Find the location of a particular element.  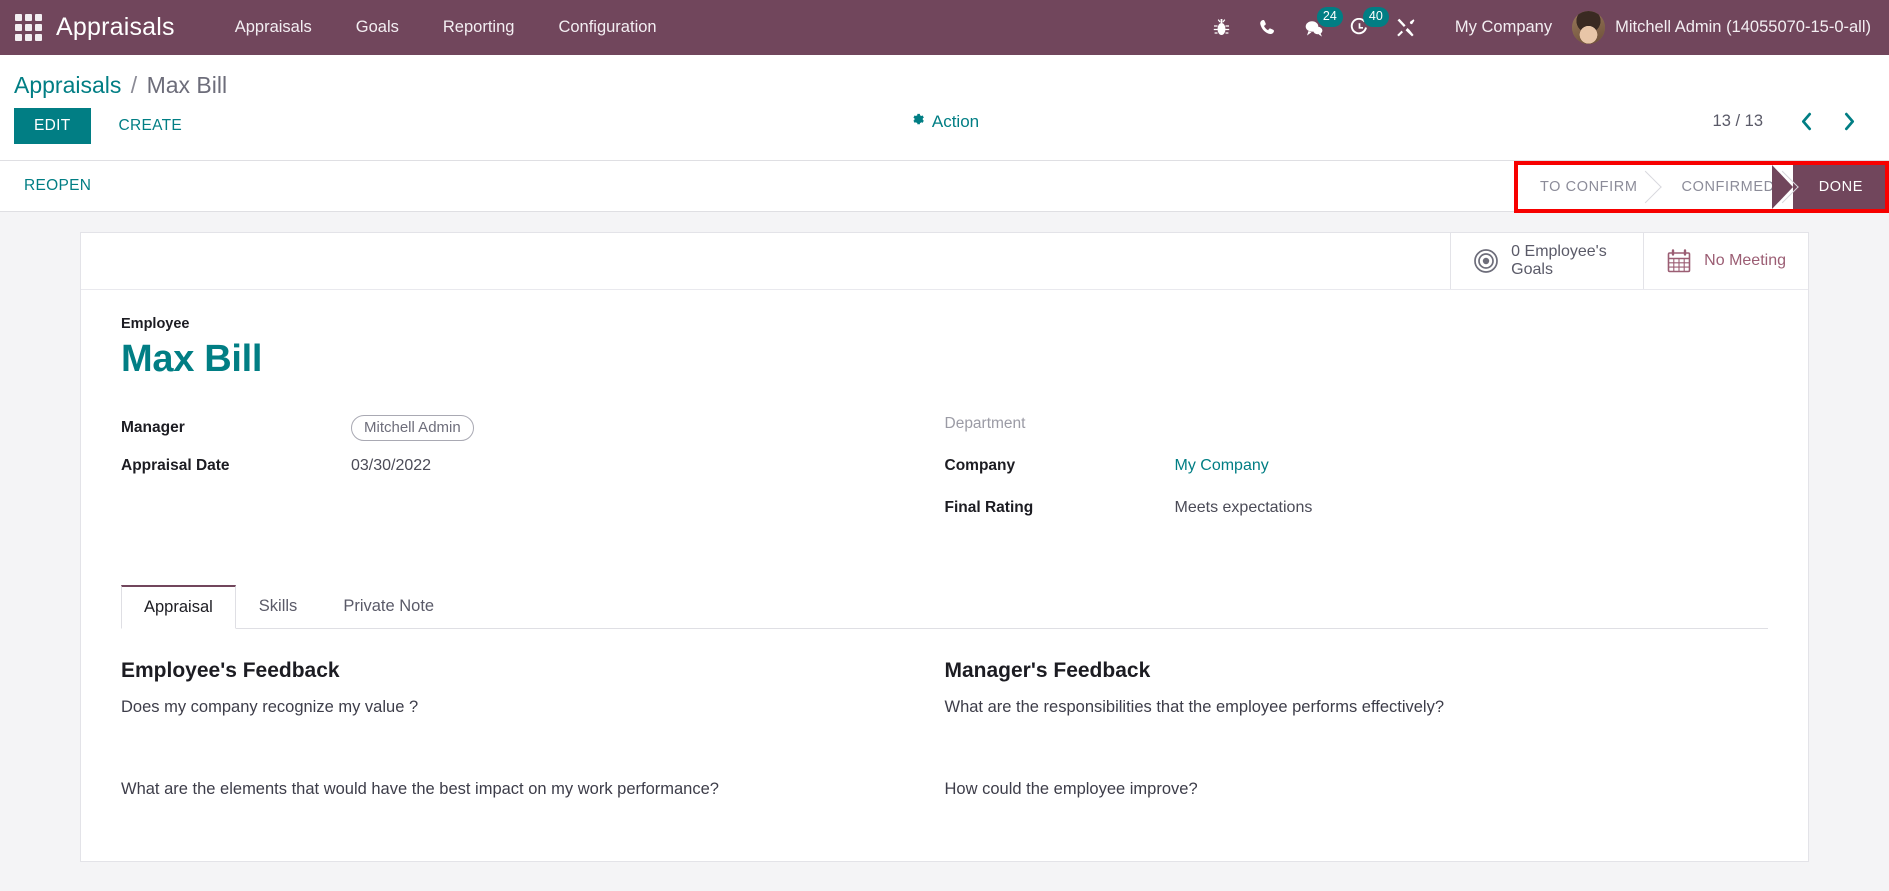

employee-feedback-title: Employee's Feedback is located at coordinates (230, 670).